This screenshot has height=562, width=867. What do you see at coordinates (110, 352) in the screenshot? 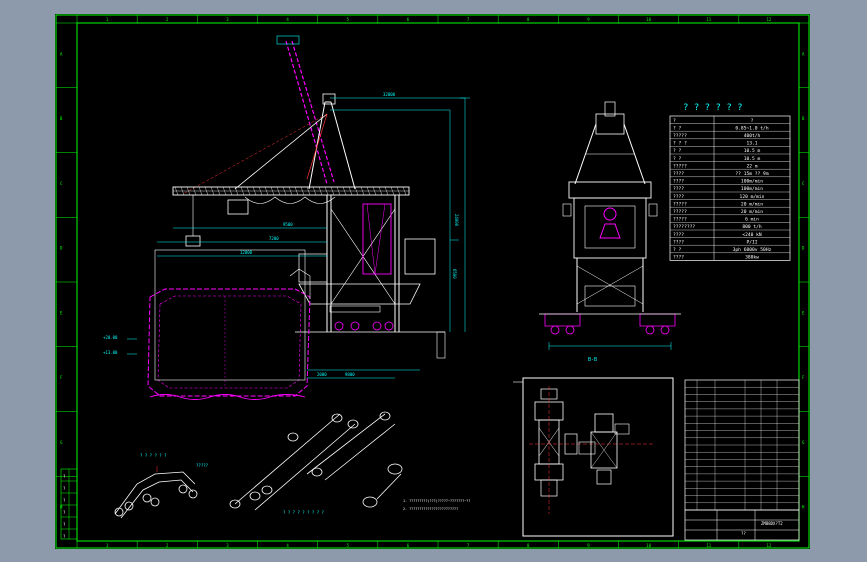
I see `svg-text: +13.00` at bounding box center [110, 352].